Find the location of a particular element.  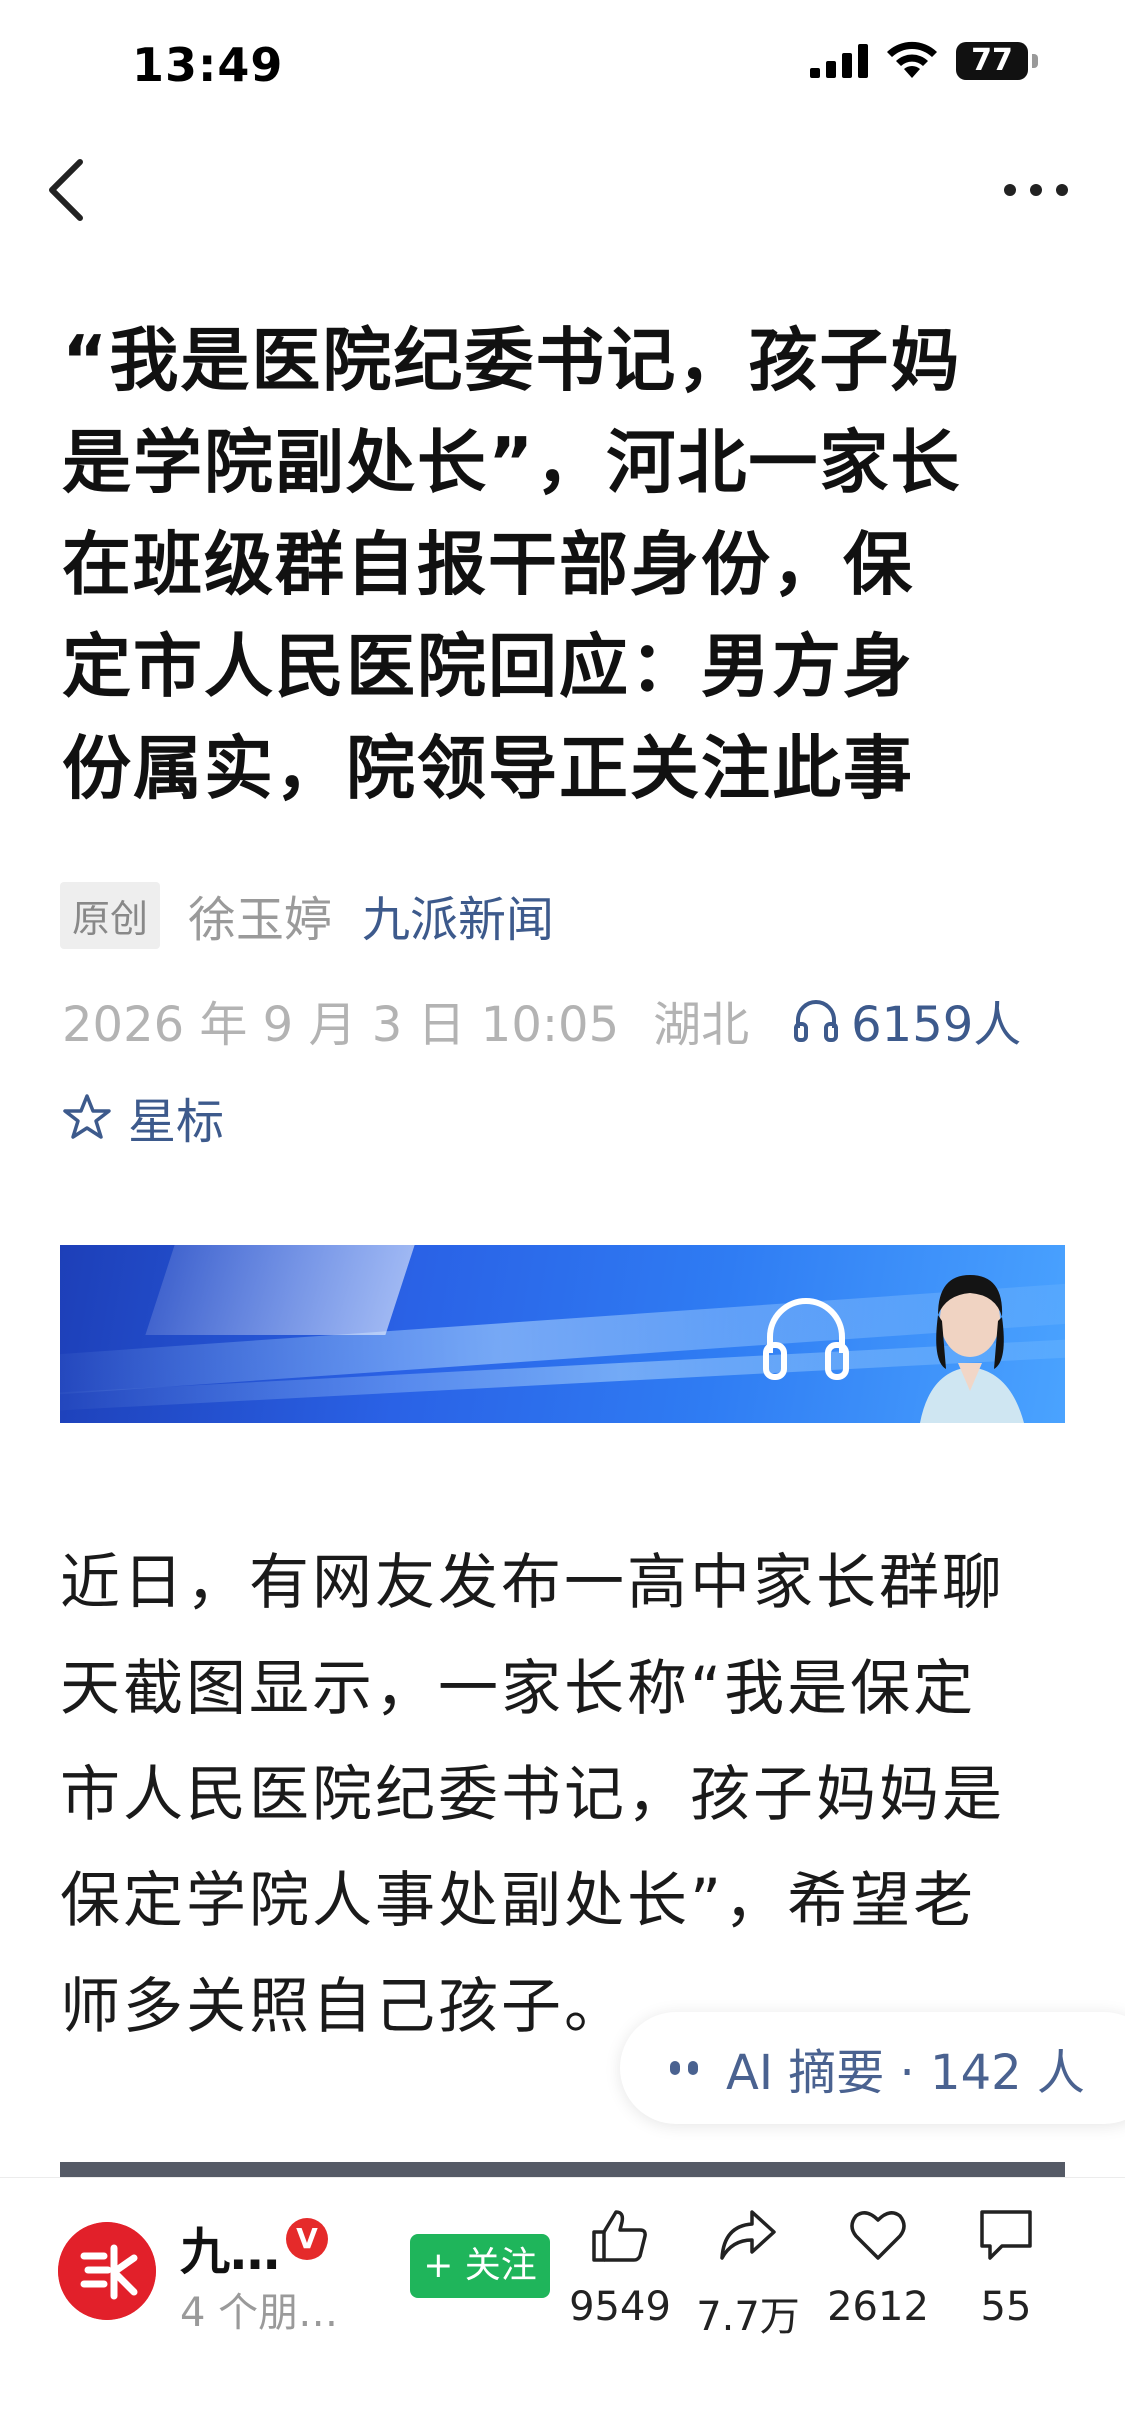

banner-logo is located at coordinates (280, 1290).